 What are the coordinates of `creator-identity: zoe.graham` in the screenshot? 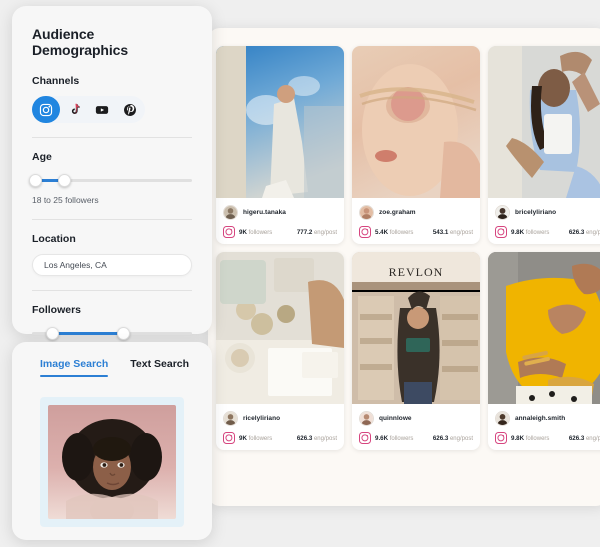 It's located at (416, 210).